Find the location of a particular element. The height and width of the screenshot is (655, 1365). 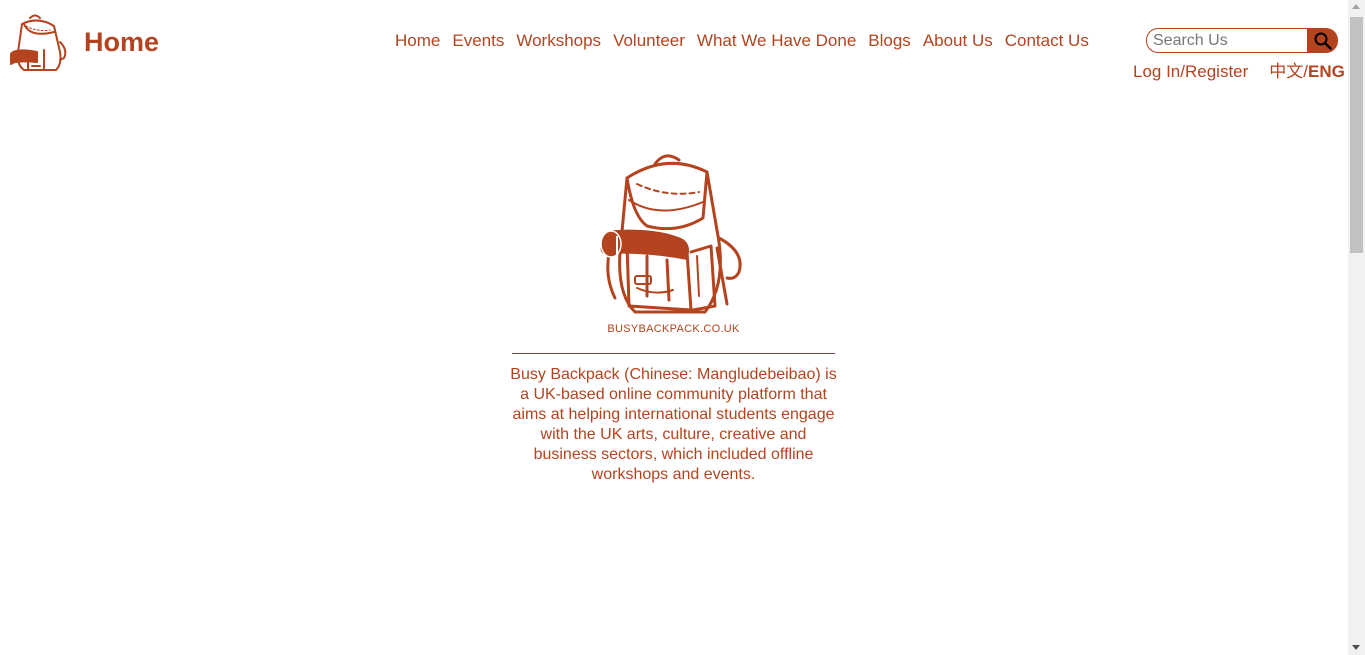

lang-chinese: 中文 is located at coordinates (1286, 72).